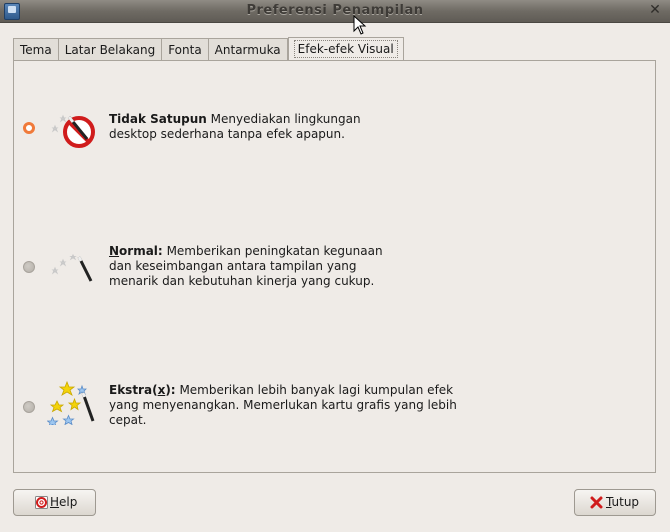 The height and width of the screenshot is (532, 670). I want to click on help-lifebuoy-icon, so click(41, 502).